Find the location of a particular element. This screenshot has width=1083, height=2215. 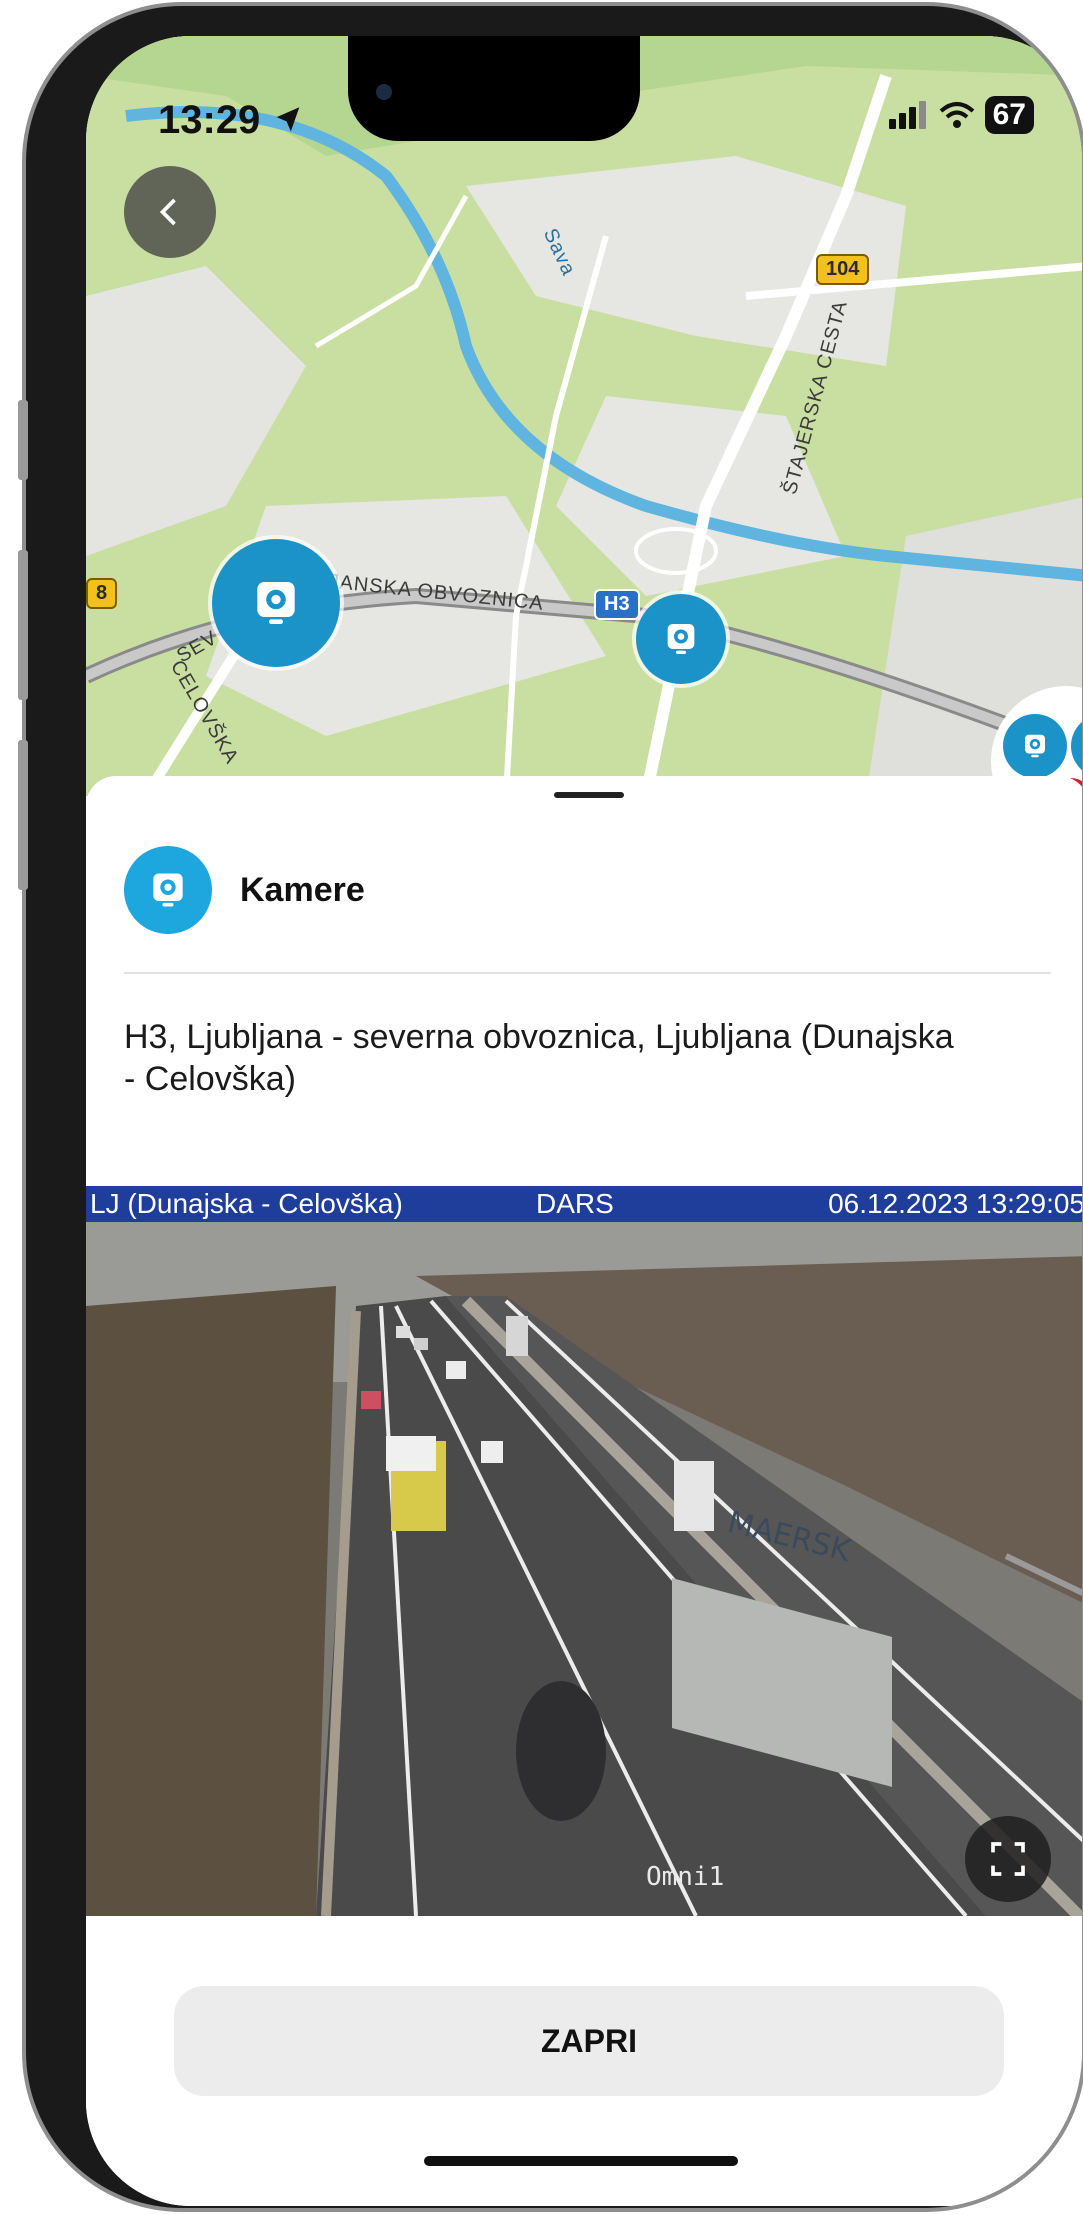

front-camera is located at coordinates (384, 92).